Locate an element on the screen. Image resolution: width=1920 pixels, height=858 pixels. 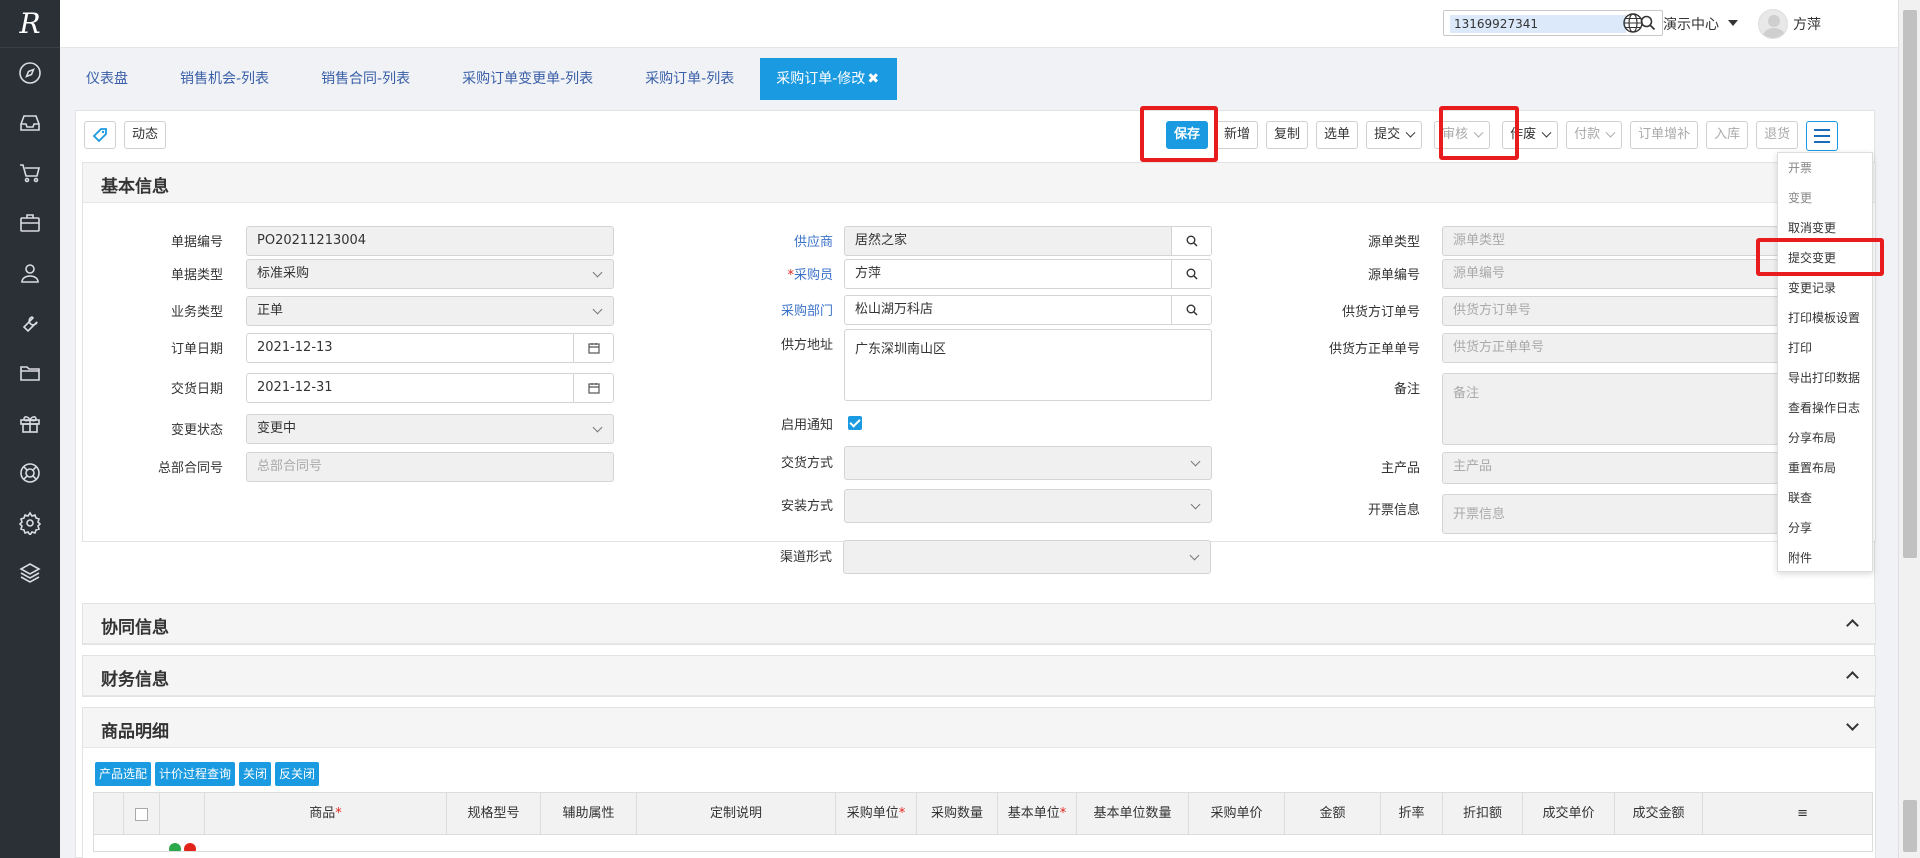
order-date-field: 2021-12-13 is located at coordinates (430, 348).